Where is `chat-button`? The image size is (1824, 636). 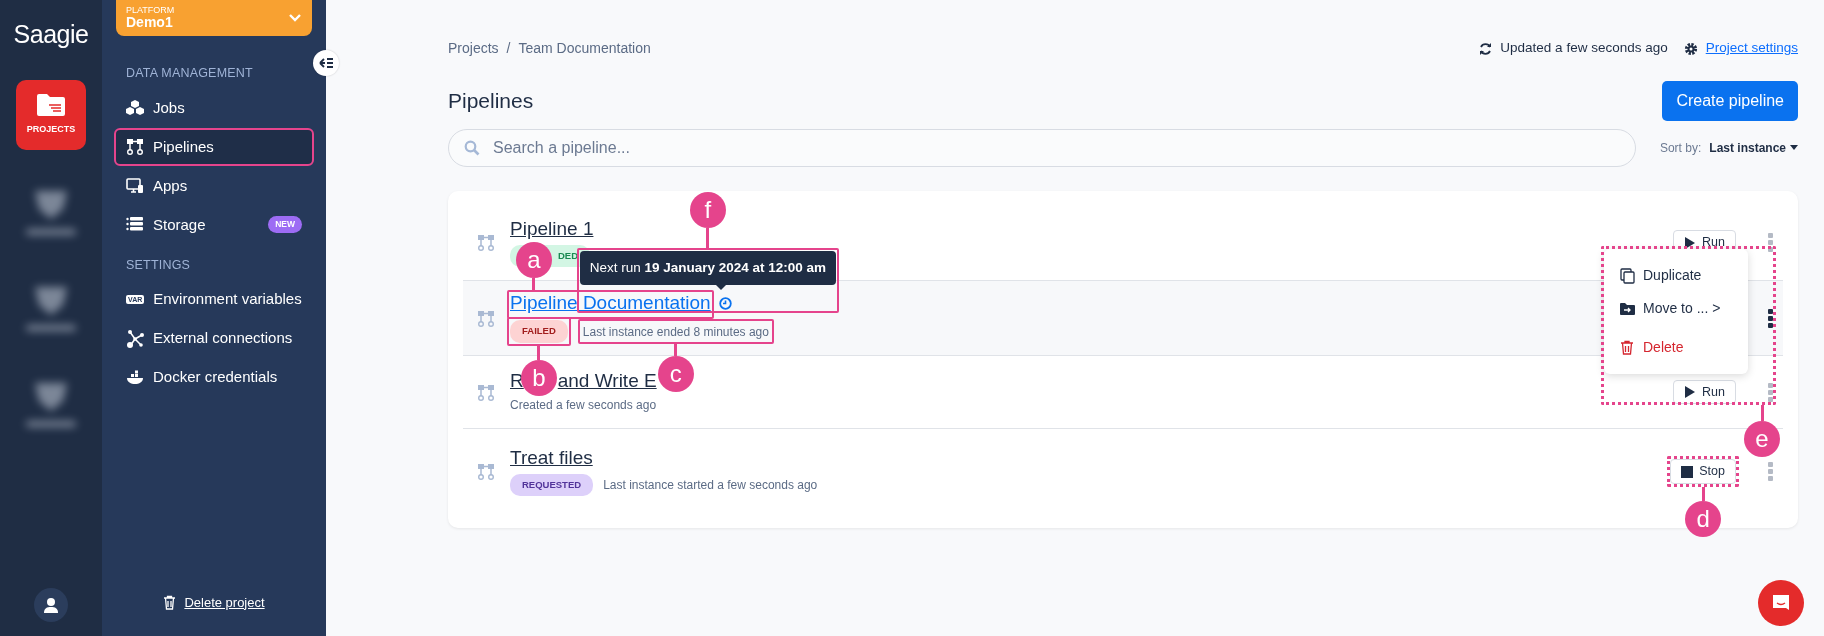
chat-button is located at coordinates (1781, 603).